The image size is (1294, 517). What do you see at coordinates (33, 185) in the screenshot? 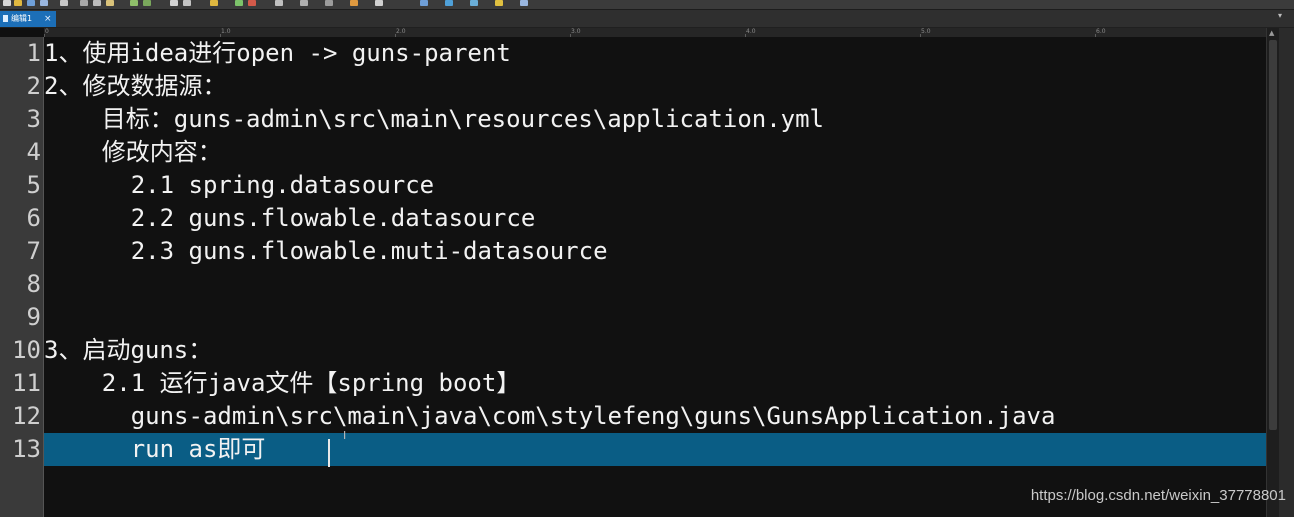
I see `line-number: 5` at bounding box center [33, 185].